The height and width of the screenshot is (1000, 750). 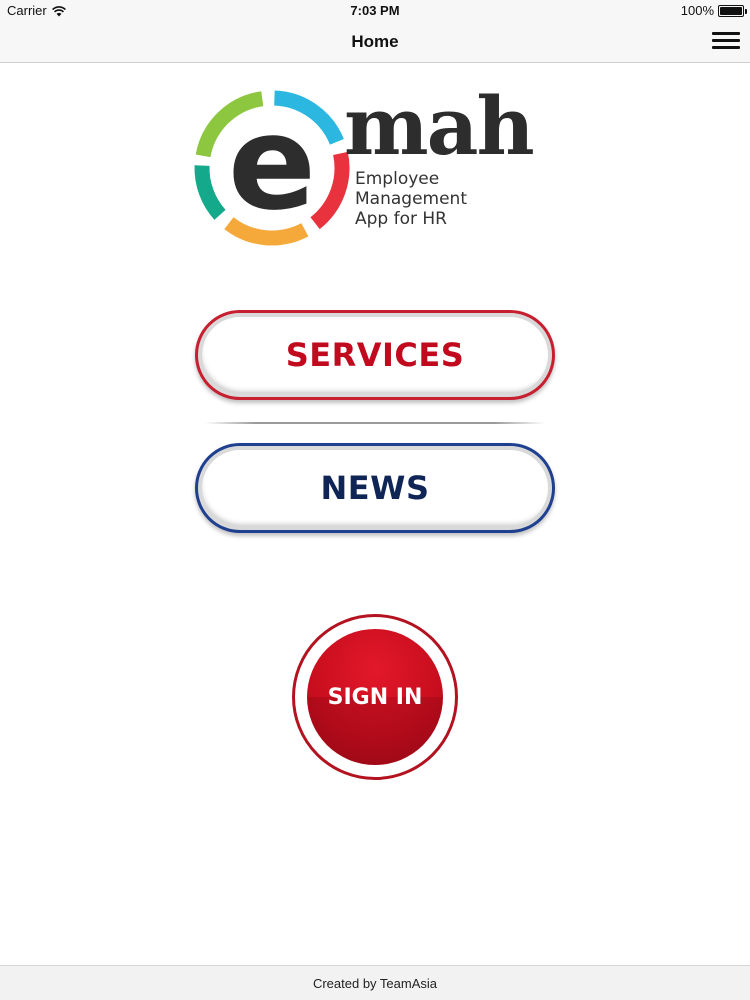 I want to click on navigation-bar: Home, so click(x=375, y=42).